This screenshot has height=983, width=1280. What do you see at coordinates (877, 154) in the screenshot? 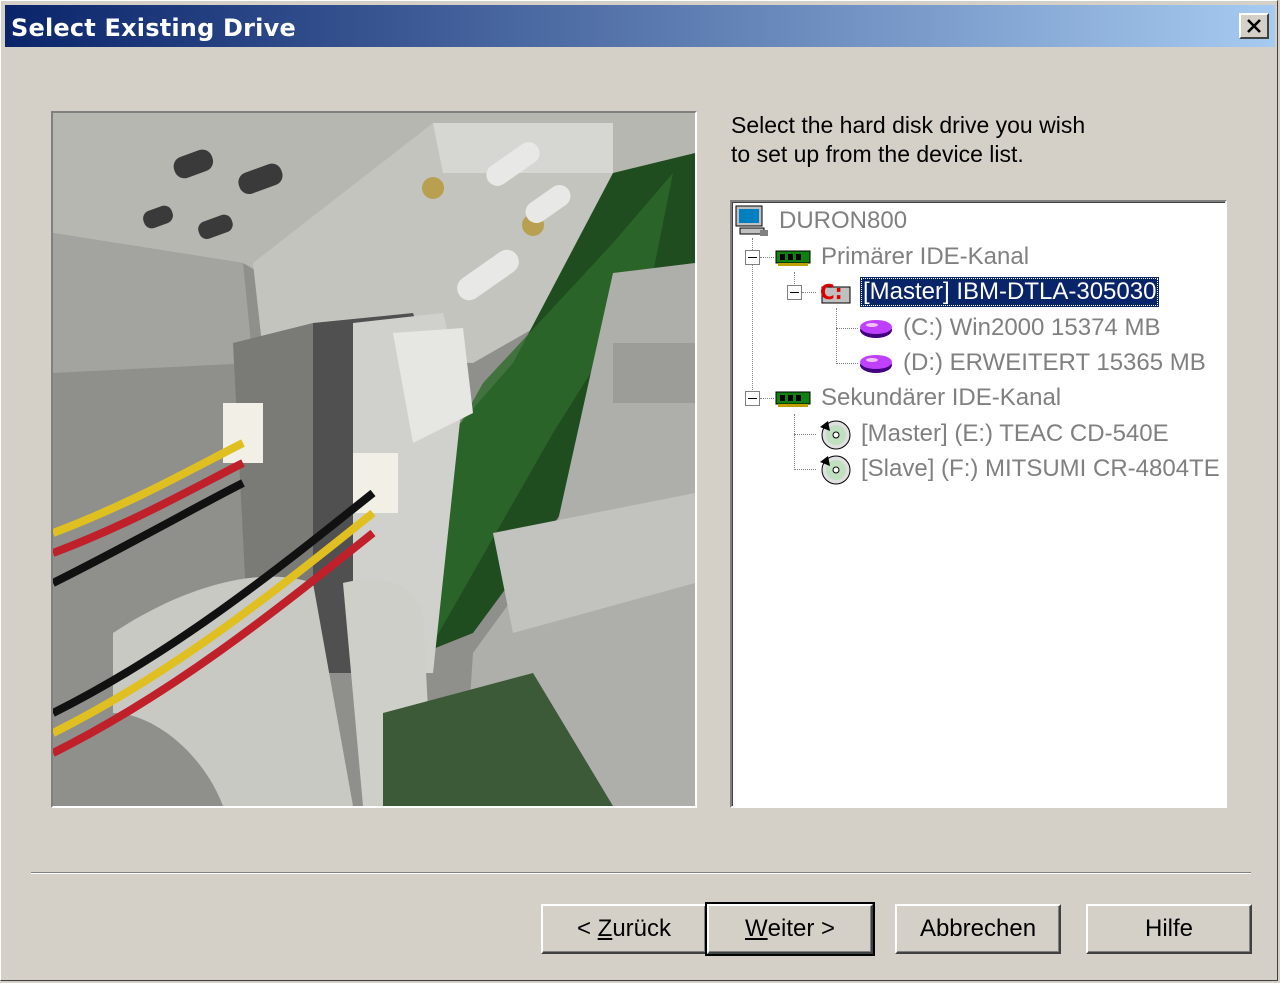
I see `instructions-line-2: to set up from the device list.` at bounding box center [877, 154].